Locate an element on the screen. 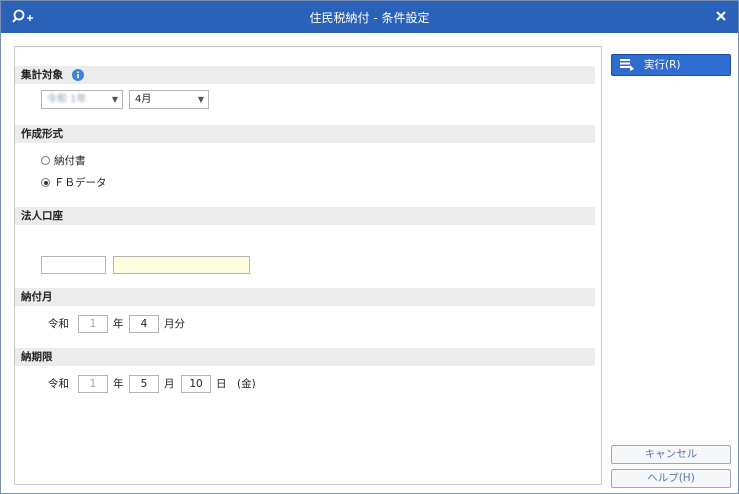 The width and height of the screenshot is (739, 494). deadline-day-unit: 日 is located at coordinates (221, 384).